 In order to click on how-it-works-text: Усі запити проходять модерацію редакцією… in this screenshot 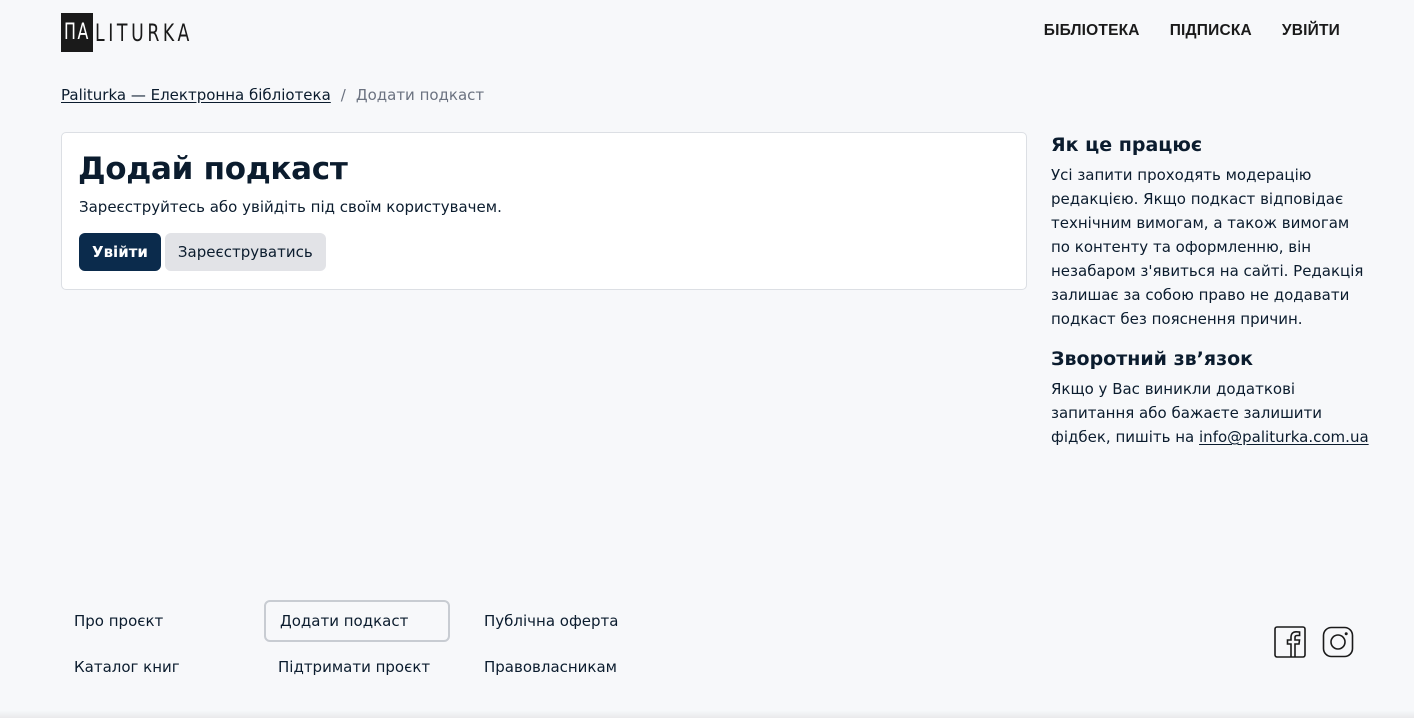, I will do `click(1207, 247)`.